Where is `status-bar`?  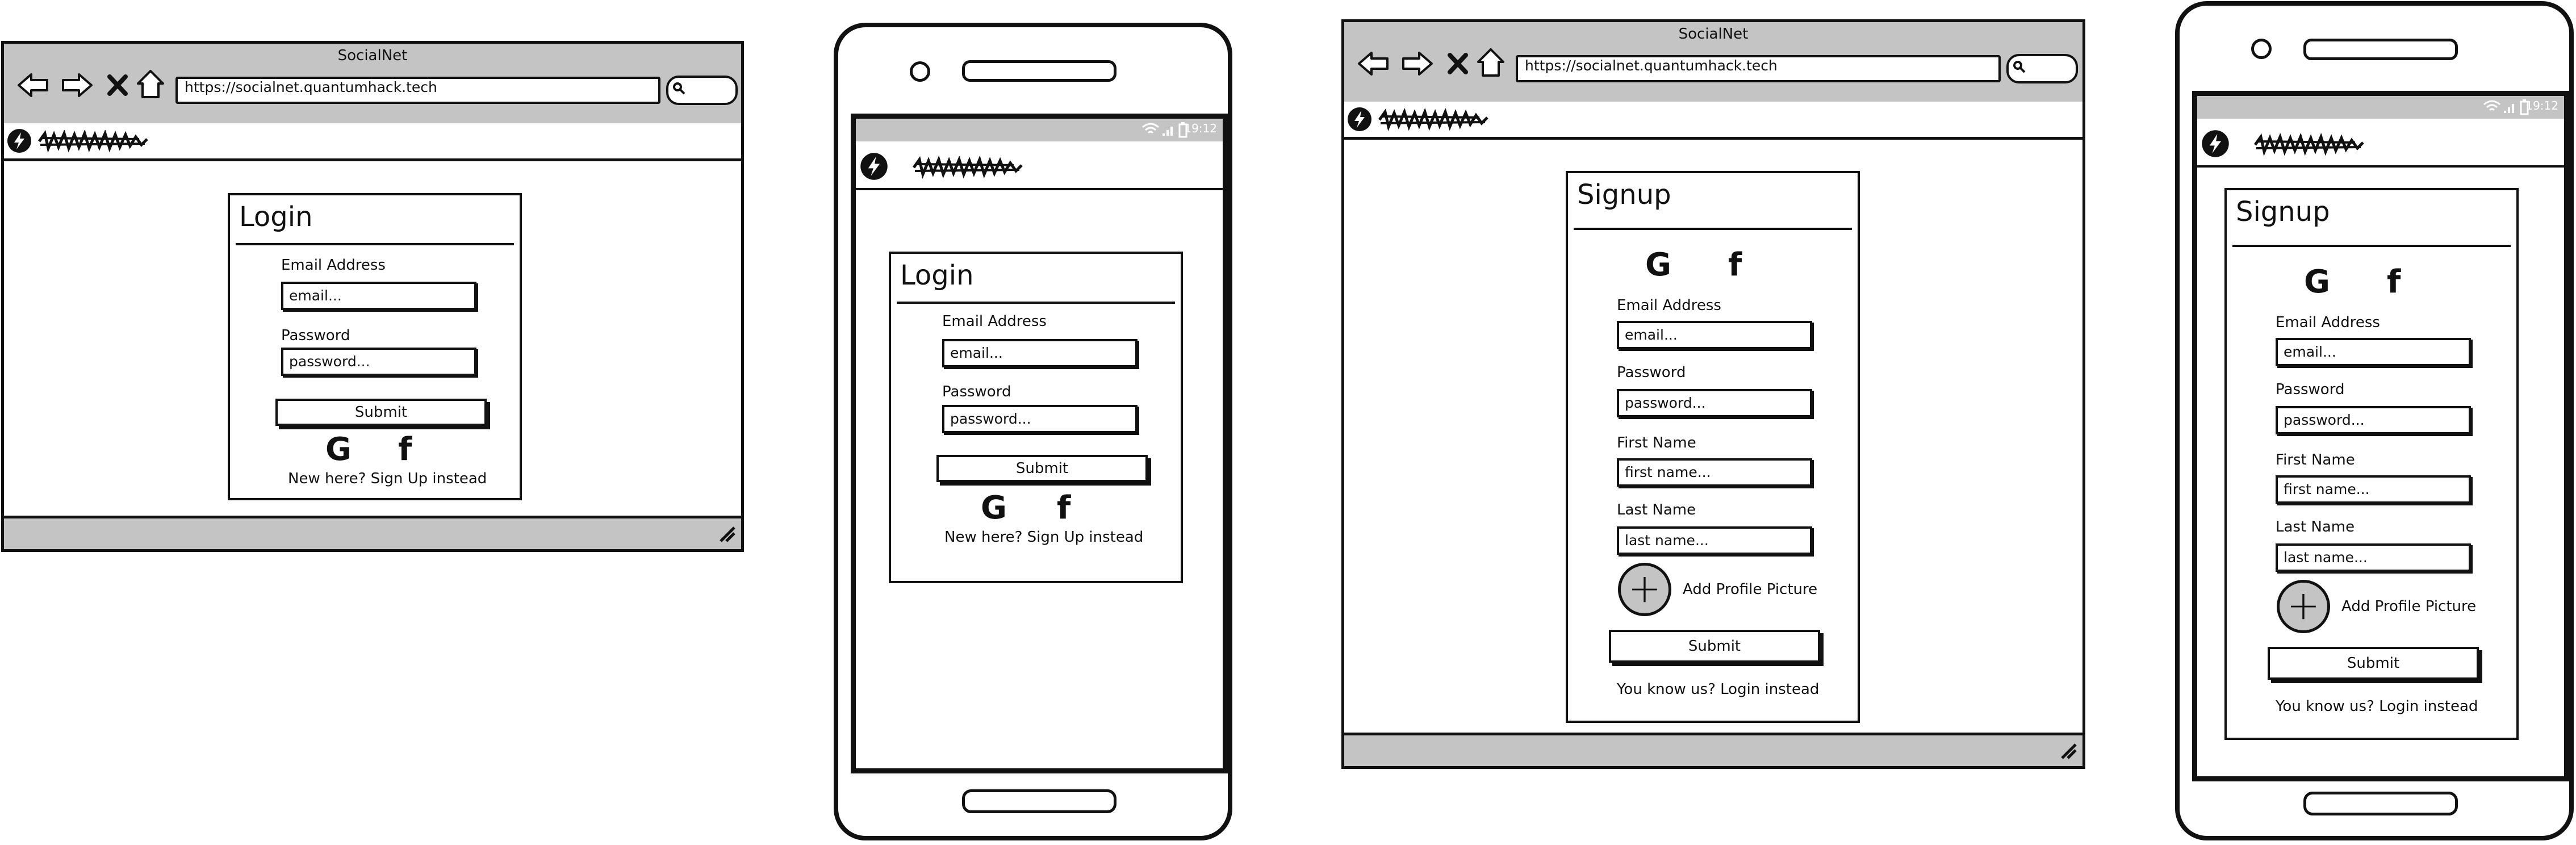 status-bar is located at coordinates (372, 532).